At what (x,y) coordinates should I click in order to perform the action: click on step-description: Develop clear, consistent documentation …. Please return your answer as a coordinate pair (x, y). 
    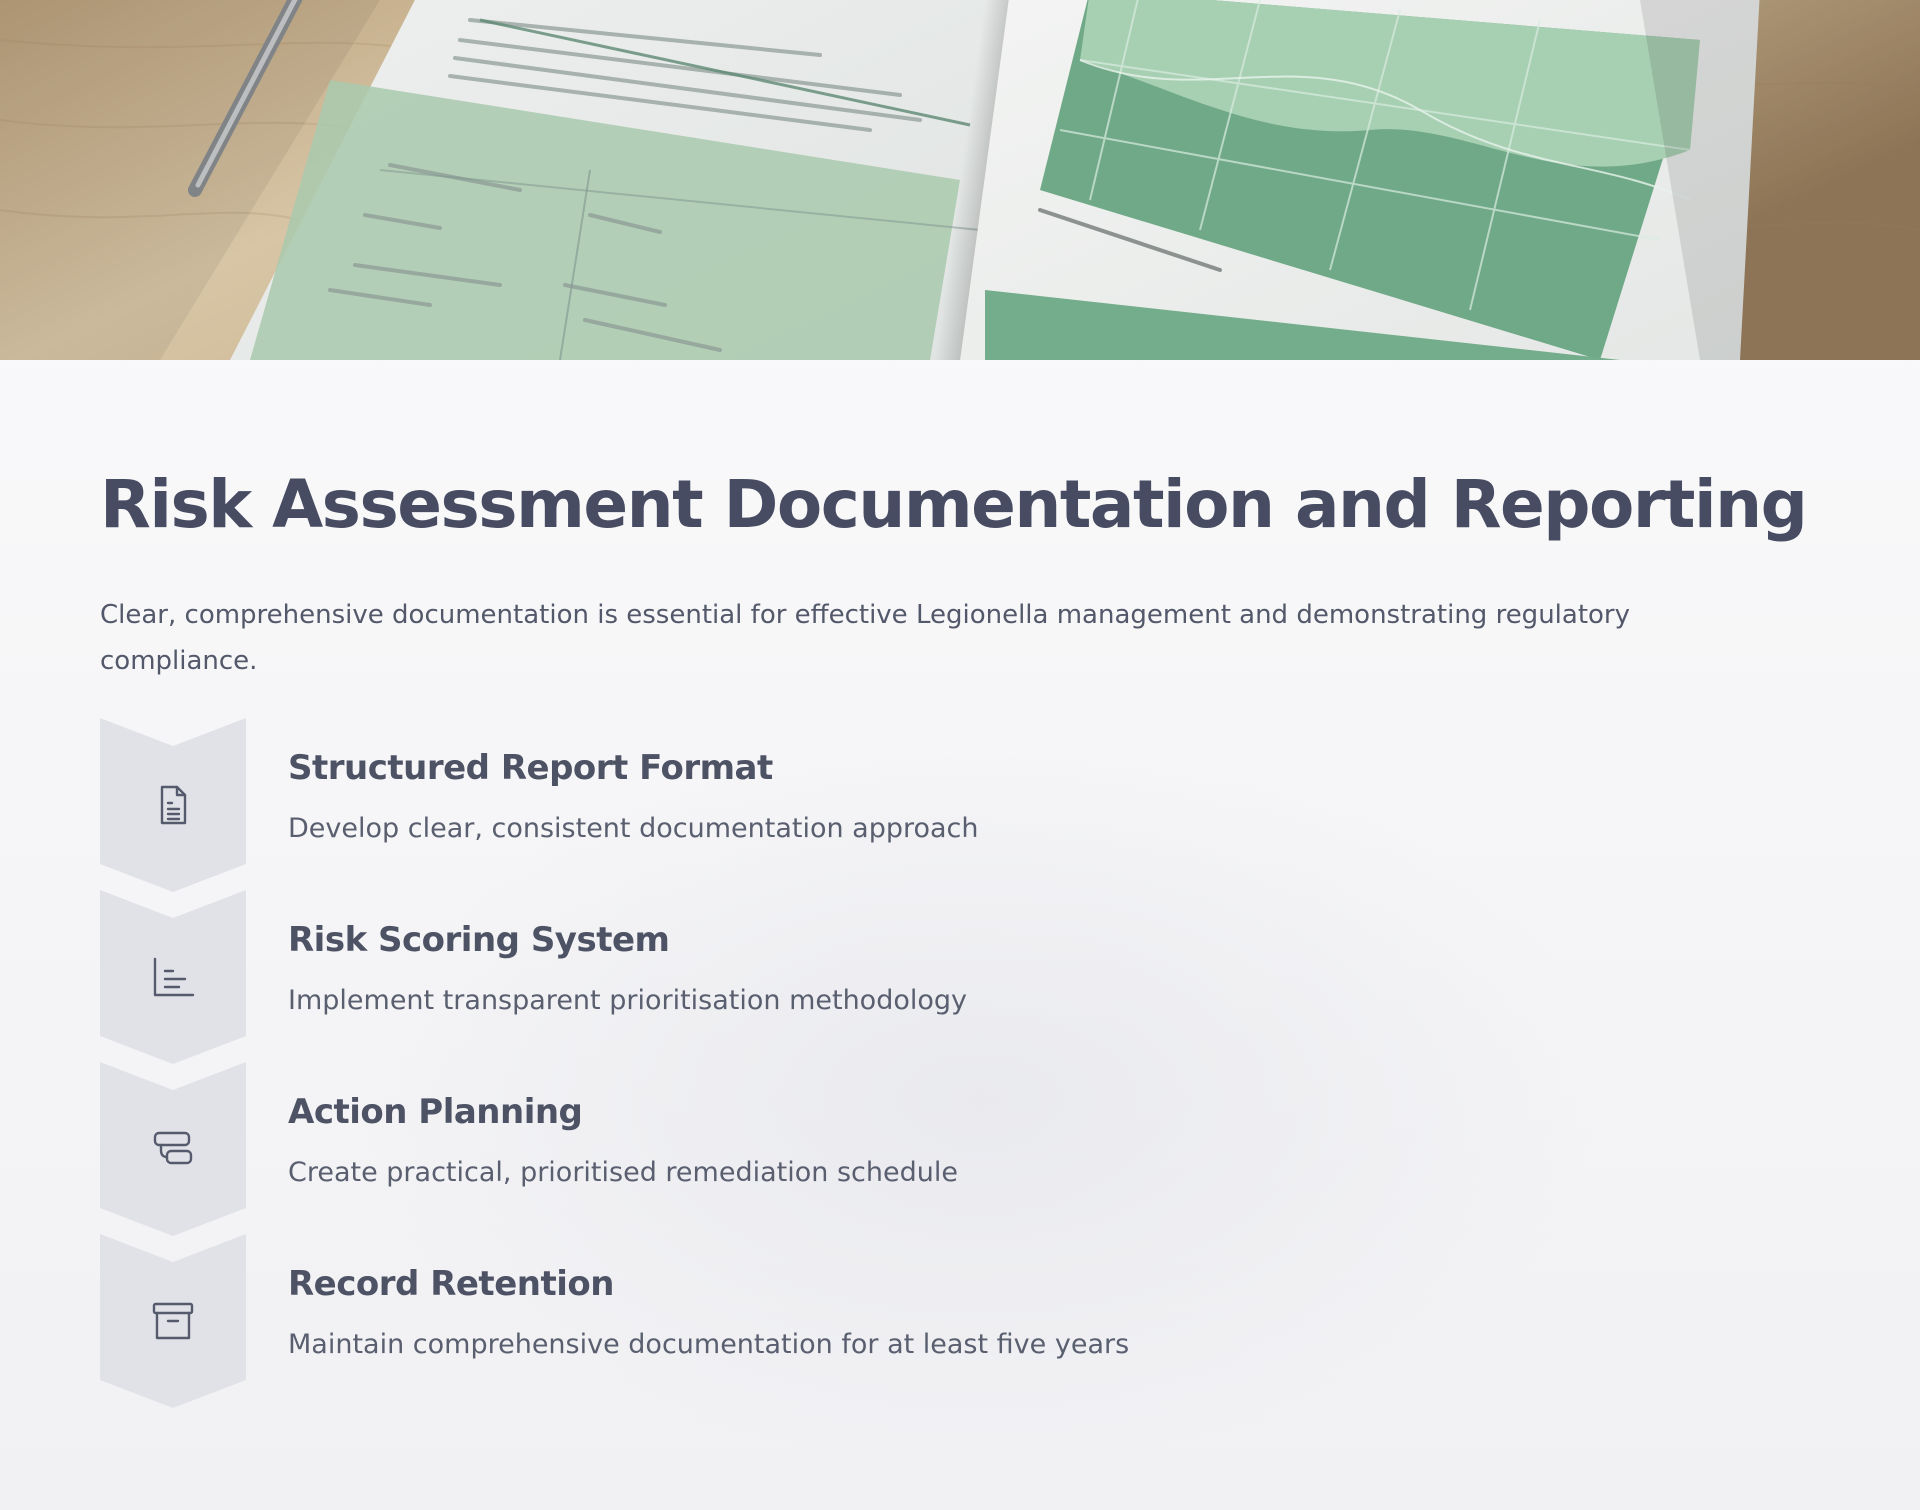
    Looking at the image, I should click on (633, 828).